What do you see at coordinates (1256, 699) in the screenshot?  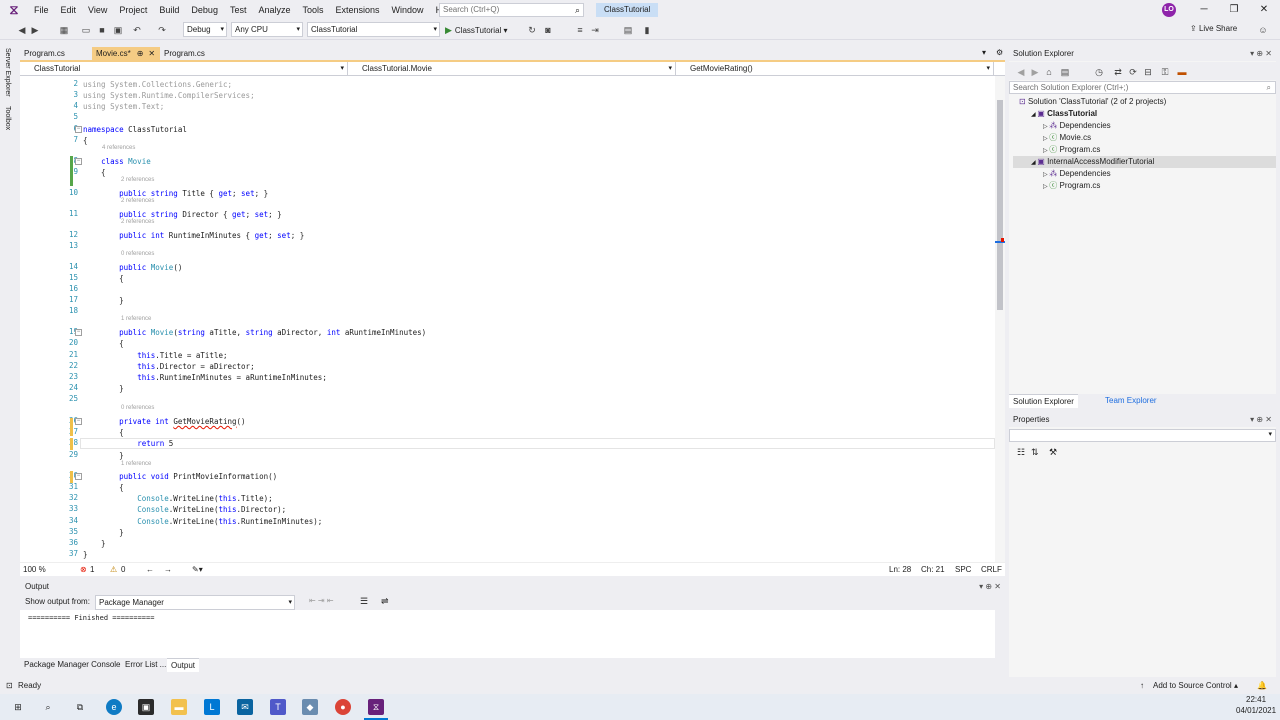 I see `clock-time: 22:41` at bounding box center [1256, 699].